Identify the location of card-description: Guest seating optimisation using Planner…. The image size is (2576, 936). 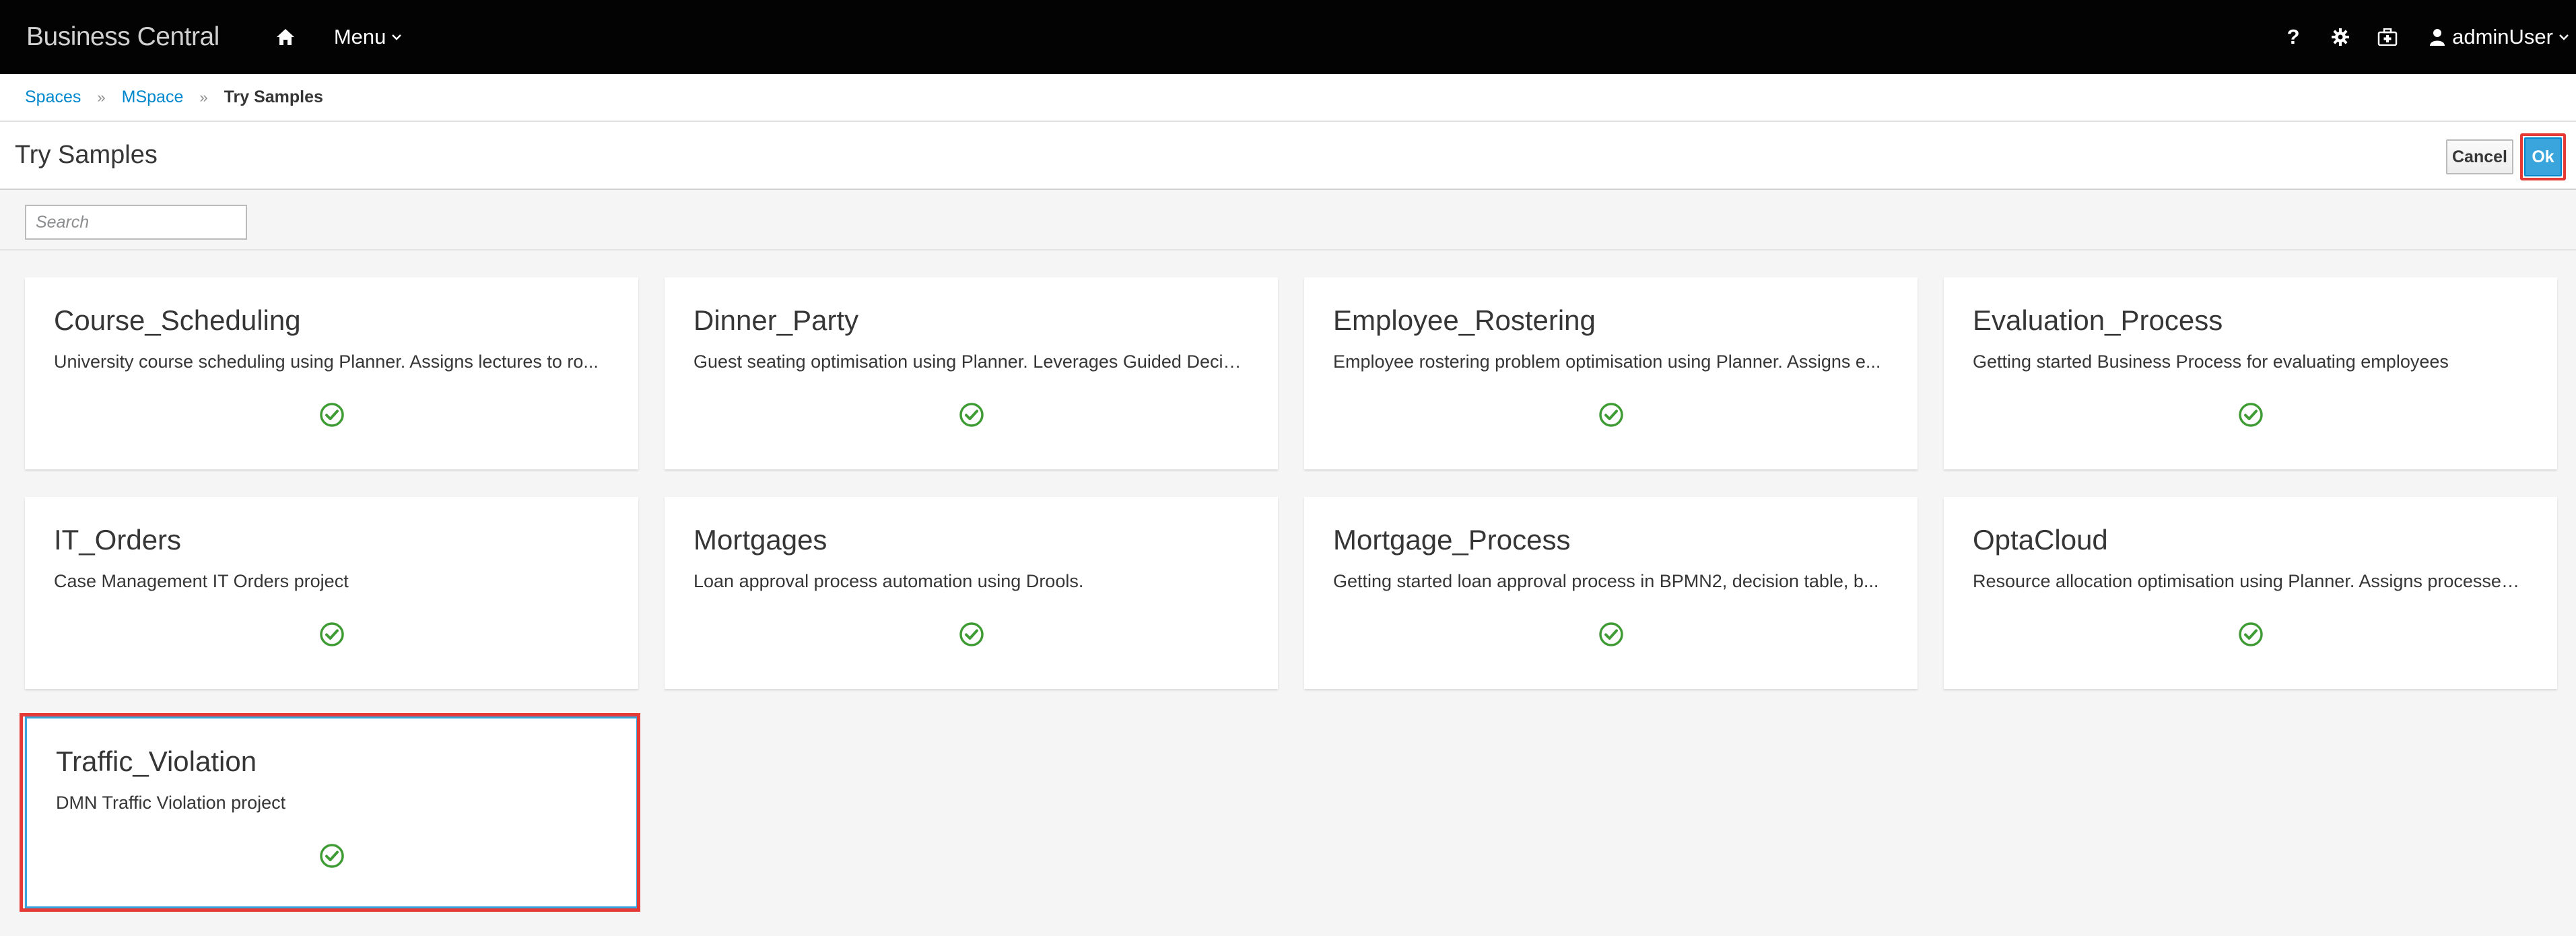
(968, 362).